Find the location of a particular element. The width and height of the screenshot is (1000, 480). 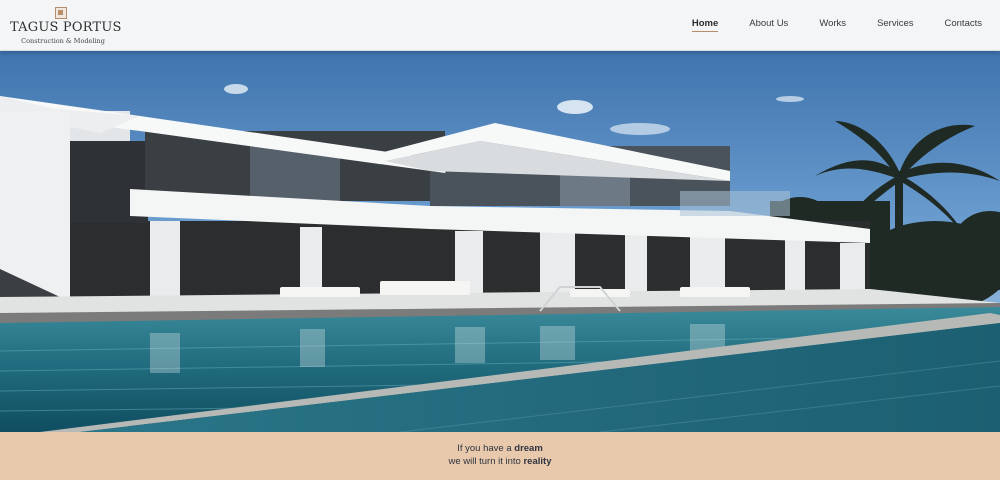

tagline-line-2-text: we will turn it into is located at coordinates (486, 461).